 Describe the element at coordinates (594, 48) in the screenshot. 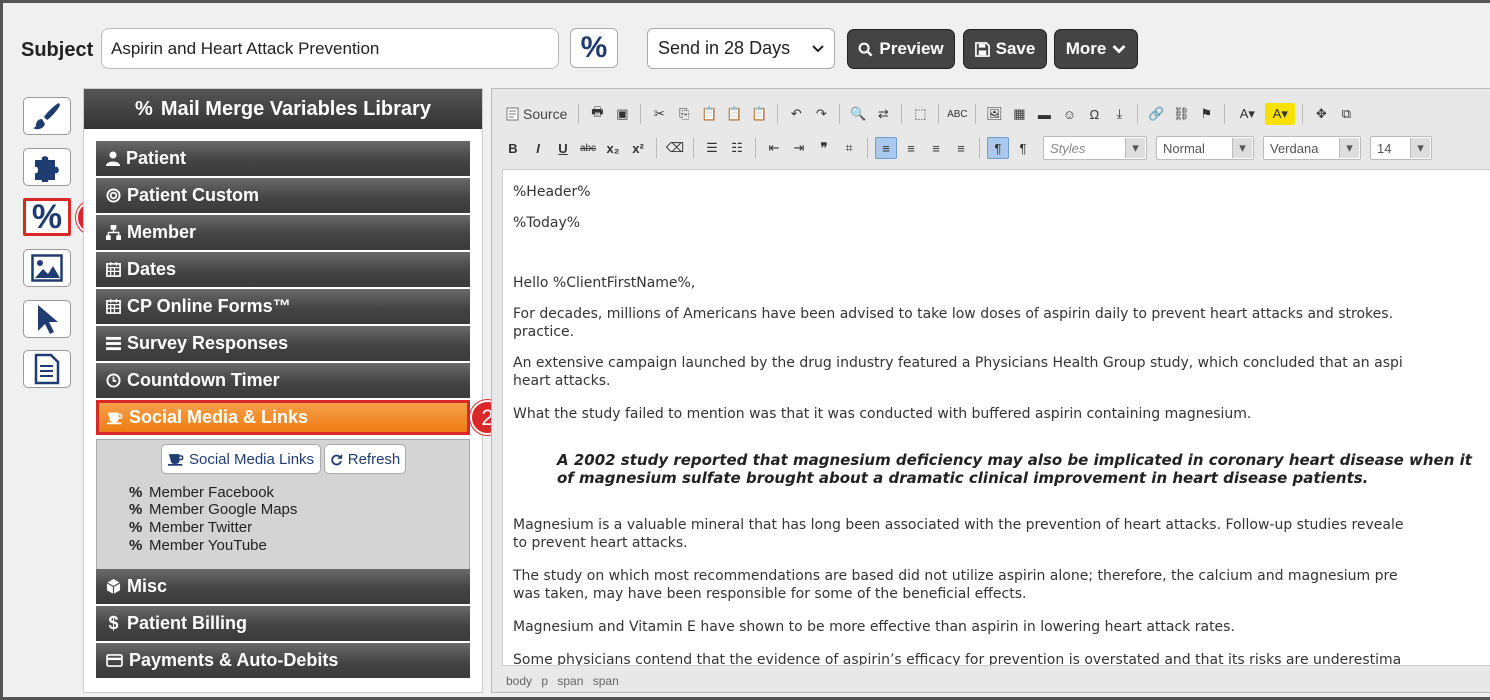

I see `insert-variable-button: %` at that location.